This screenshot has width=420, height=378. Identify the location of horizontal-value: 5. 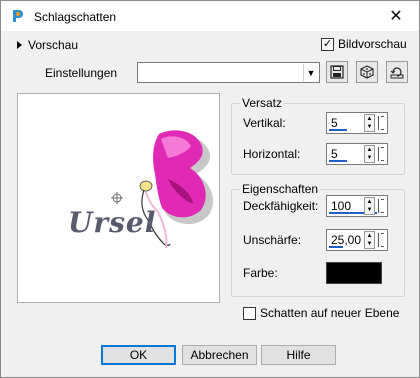
(334, 154).